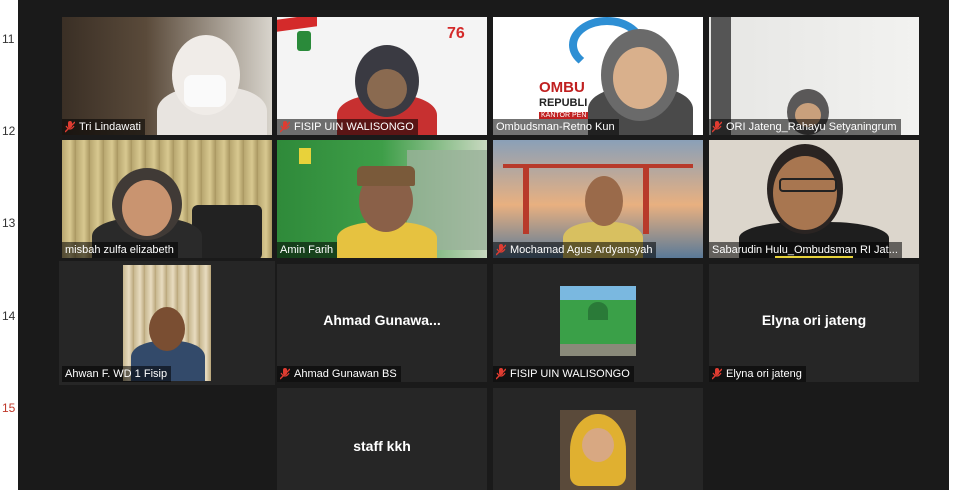 The height and width of the screenshot is (490, 965). I want to click on participant-name-bar: Tri Lindawati, so click(103, 127).